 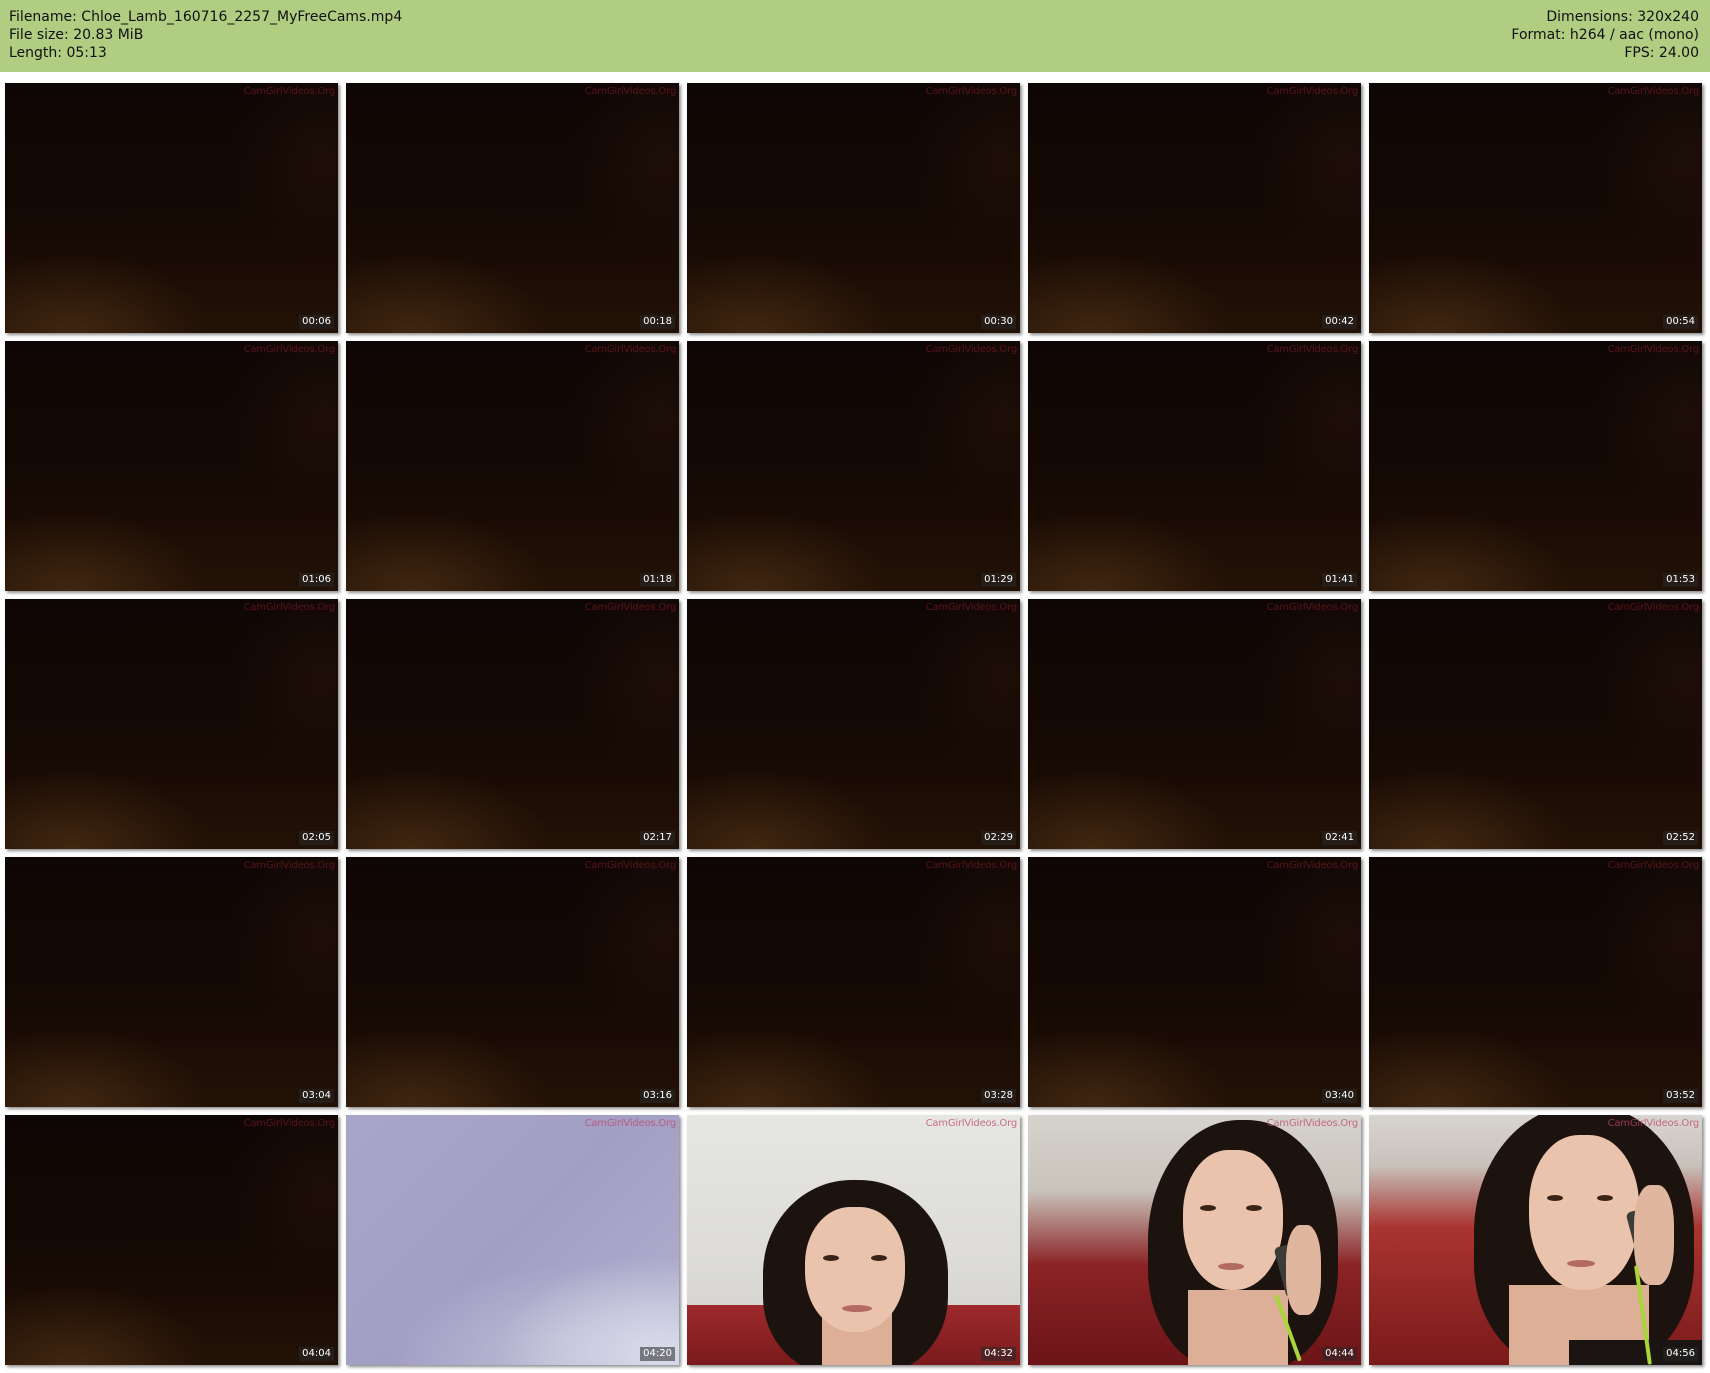 I want to click on face-shape, so click(x=855, y=1269).